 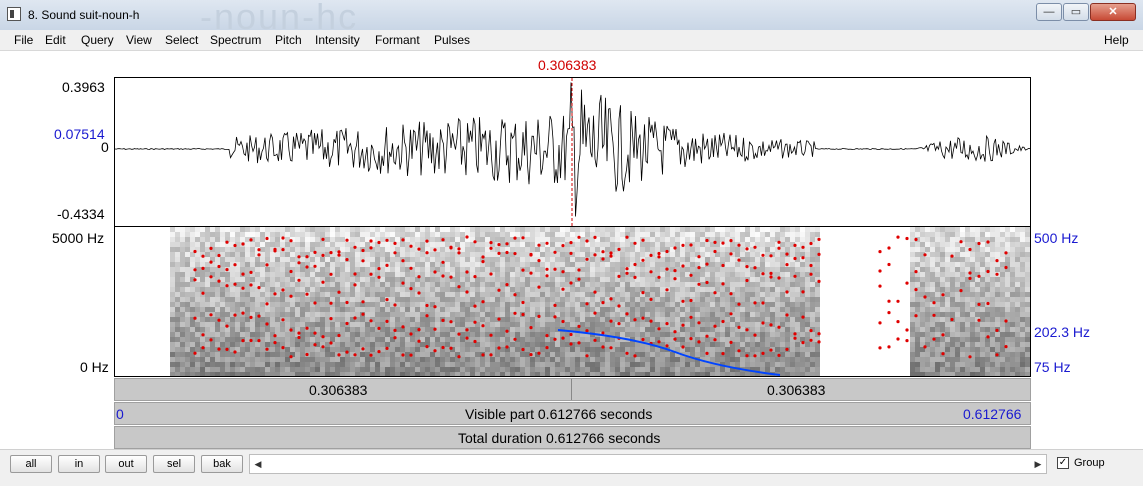 I want to click on window-title: 8. Sound suit-noun-h, so click(x=83, y=15).